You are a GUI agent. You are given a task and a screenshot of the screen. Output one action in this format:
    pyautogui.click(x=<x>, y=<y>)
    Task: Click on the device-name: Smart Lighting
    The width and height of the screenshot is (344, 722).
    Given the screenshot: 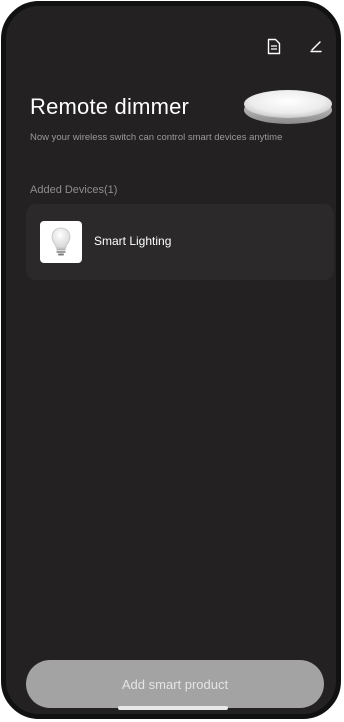 What is the action you would take?
    pyautogui.click(x=133, y=241)
    